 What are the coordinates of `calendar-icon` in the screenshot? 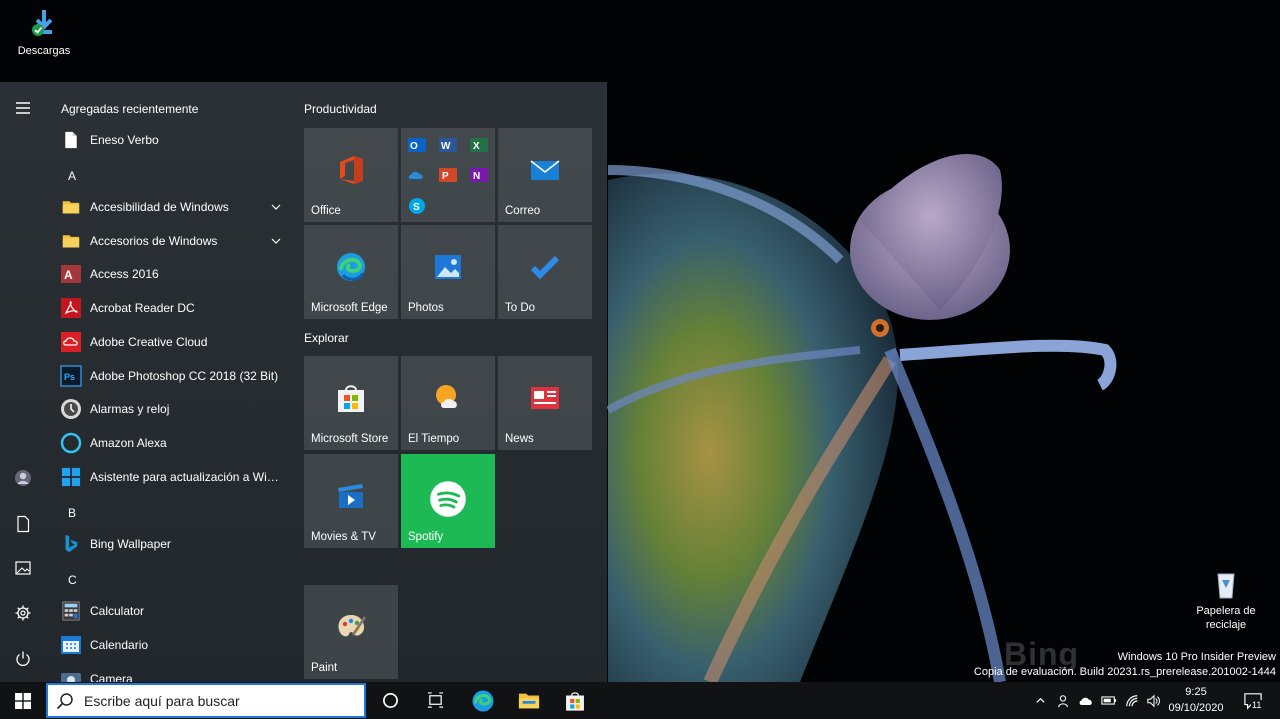 It's located at (71, 645).